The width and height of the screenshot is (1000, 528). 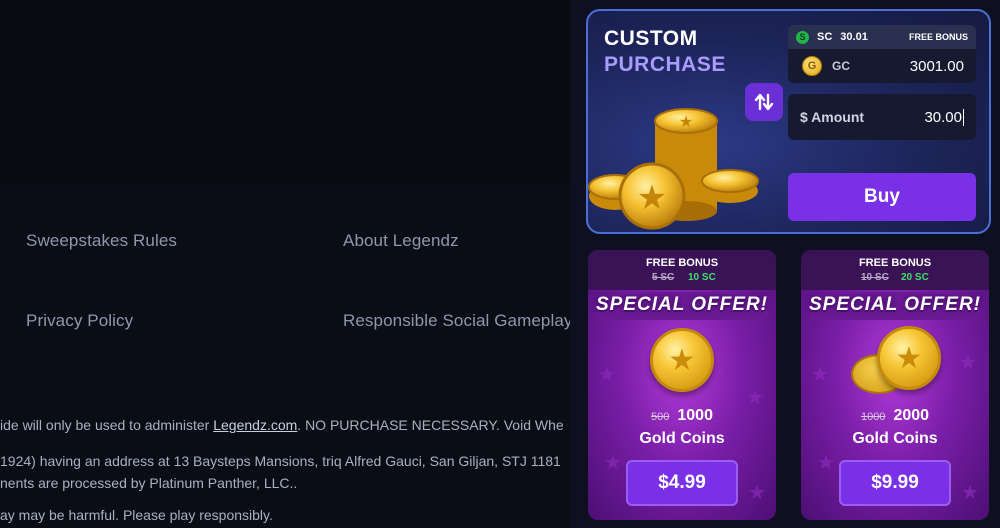 What do you see at coordinates (458, 321) in the screenshot?
I see `link-responsible-gameplay: Responsible Social Gameplay` at bounding box center [458, 321].